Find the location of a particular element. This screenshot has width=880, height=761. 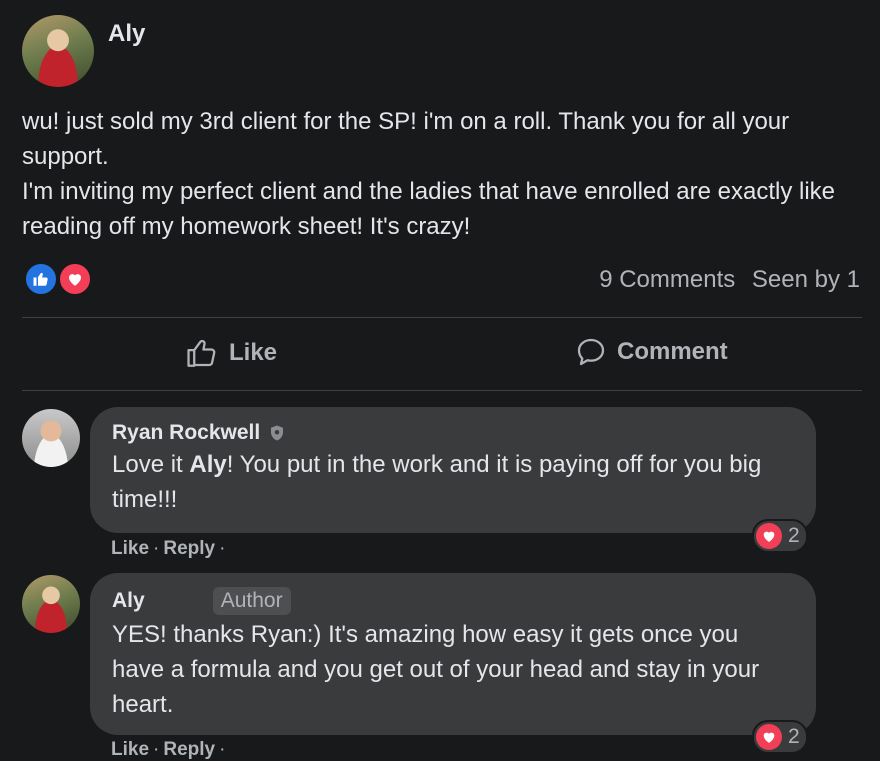

comment-button-label: Comment is located at coordinates (672, 351).